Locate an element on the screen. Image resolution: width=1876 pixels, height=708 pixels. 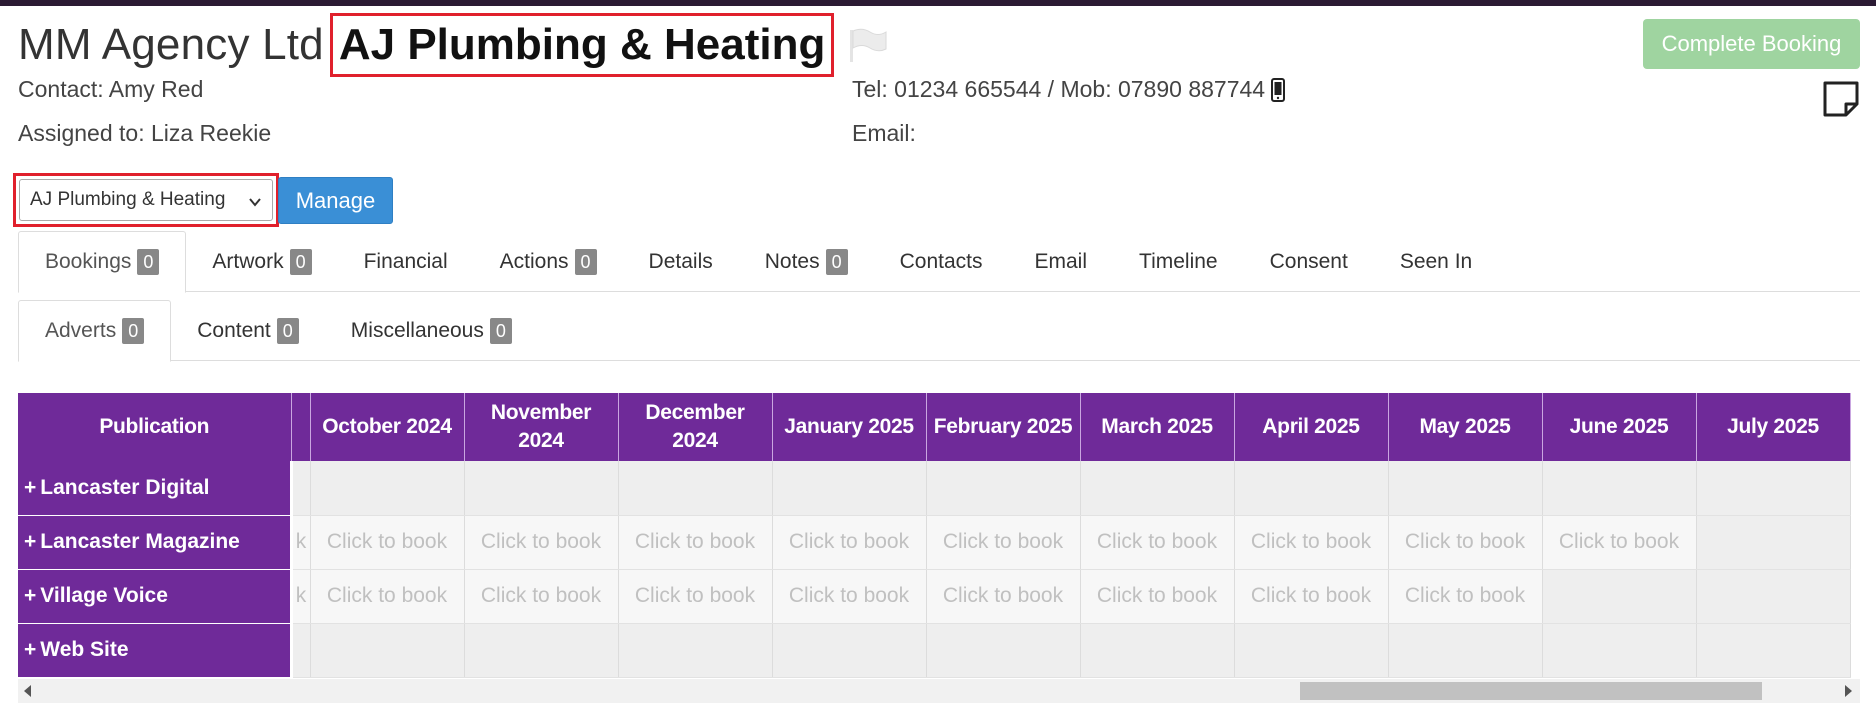
scroll-right-arrow-icon is located at coordinates (1848, 691).